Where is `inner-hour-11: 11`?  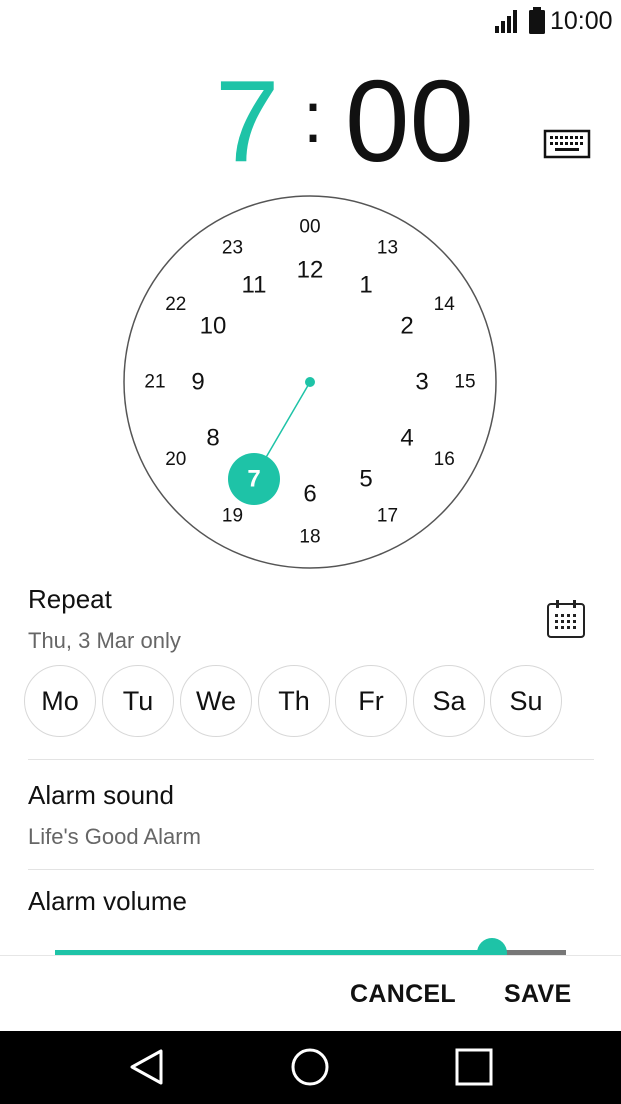 inner-hour-11: 11 is located at coordinates (254, 285).